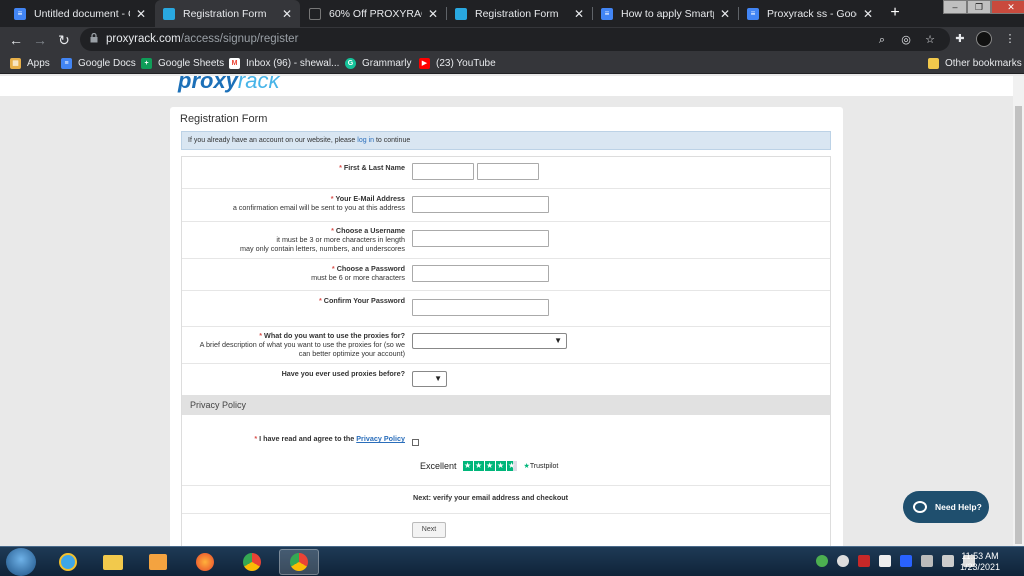  I want to click on used-proxies-select: ▼, so click(429, 379).